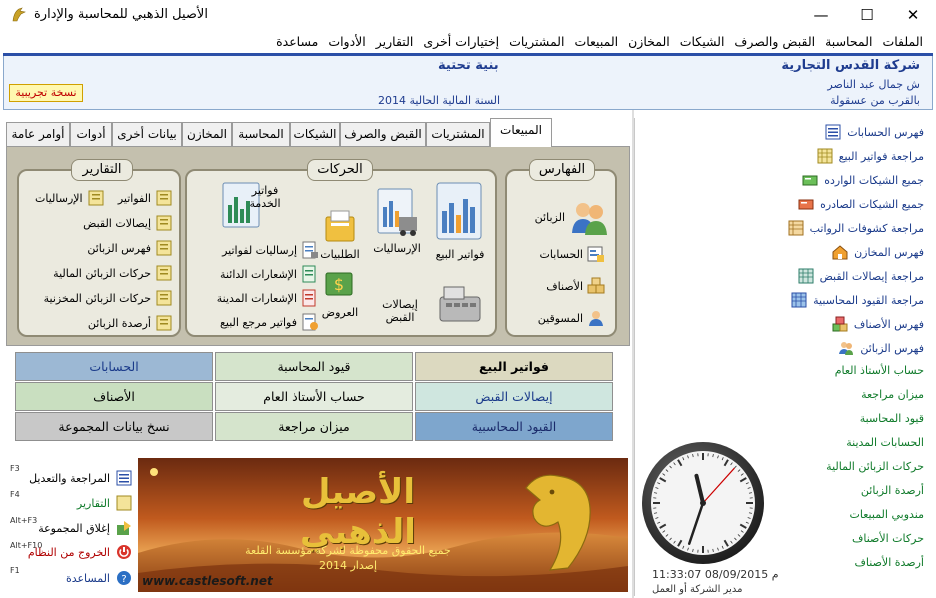 Image resolution: width=936 pixels, height=598 pixels. Describe the element at coordinates (397, 248) in the screenshot. I see `dispatches-label: الإرساليات` at that location.